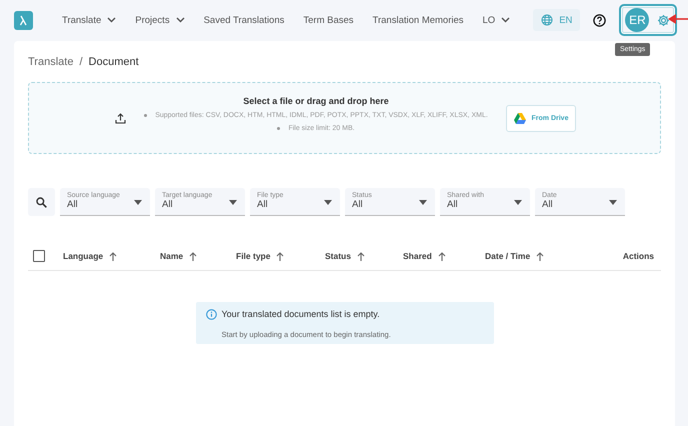  Describe the element at coordinates (244, 20) in the screenshot. I see `nav-item: Saved Translations` at that location.